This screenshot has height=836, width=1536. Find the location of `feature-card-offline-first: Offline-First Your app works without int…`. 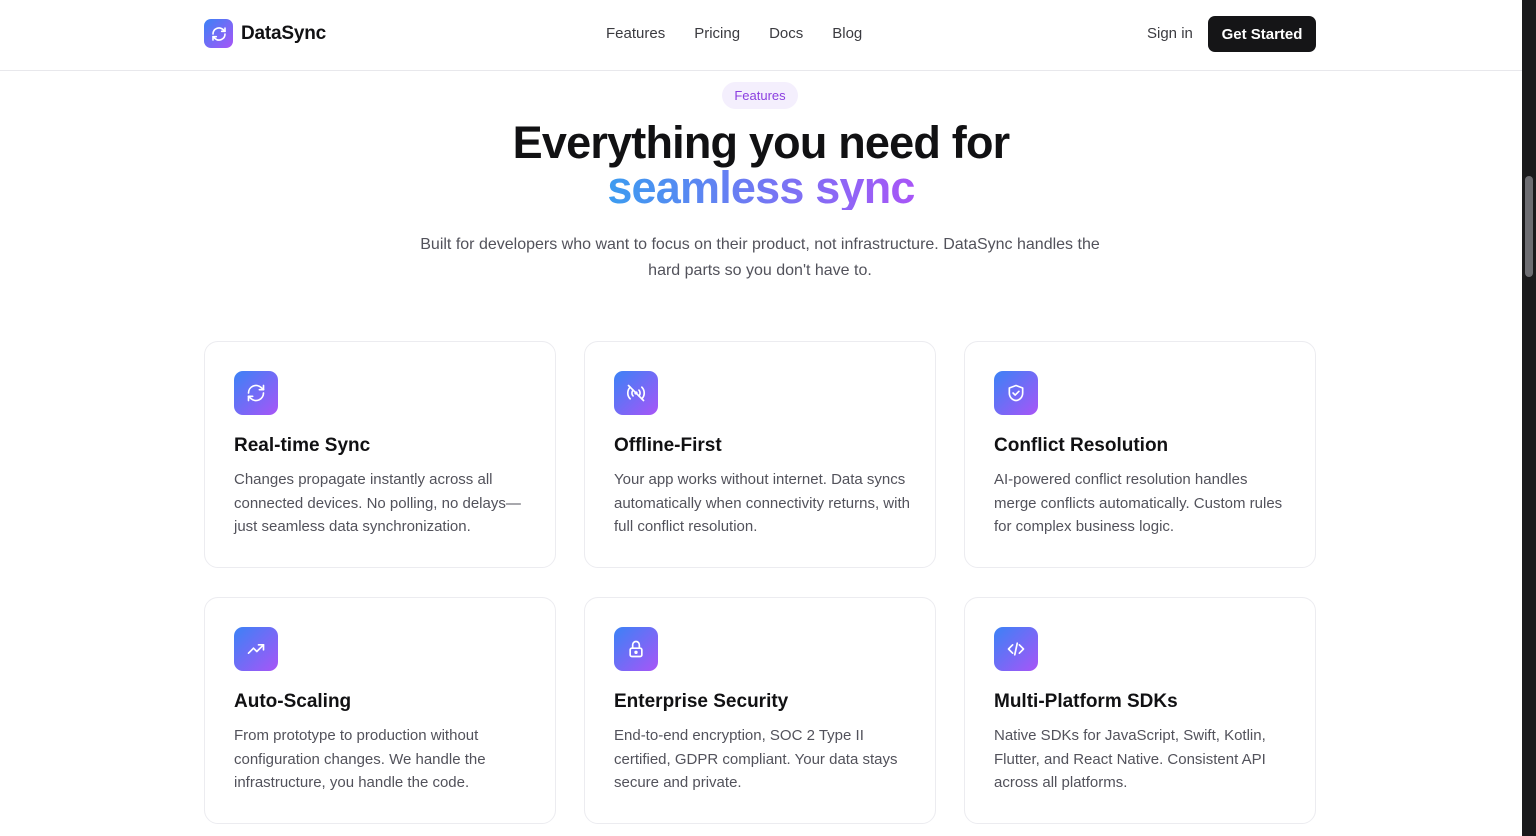

feature-card-offline-first: Offline-First Your app works without int… is located at coordinates (760, 454).